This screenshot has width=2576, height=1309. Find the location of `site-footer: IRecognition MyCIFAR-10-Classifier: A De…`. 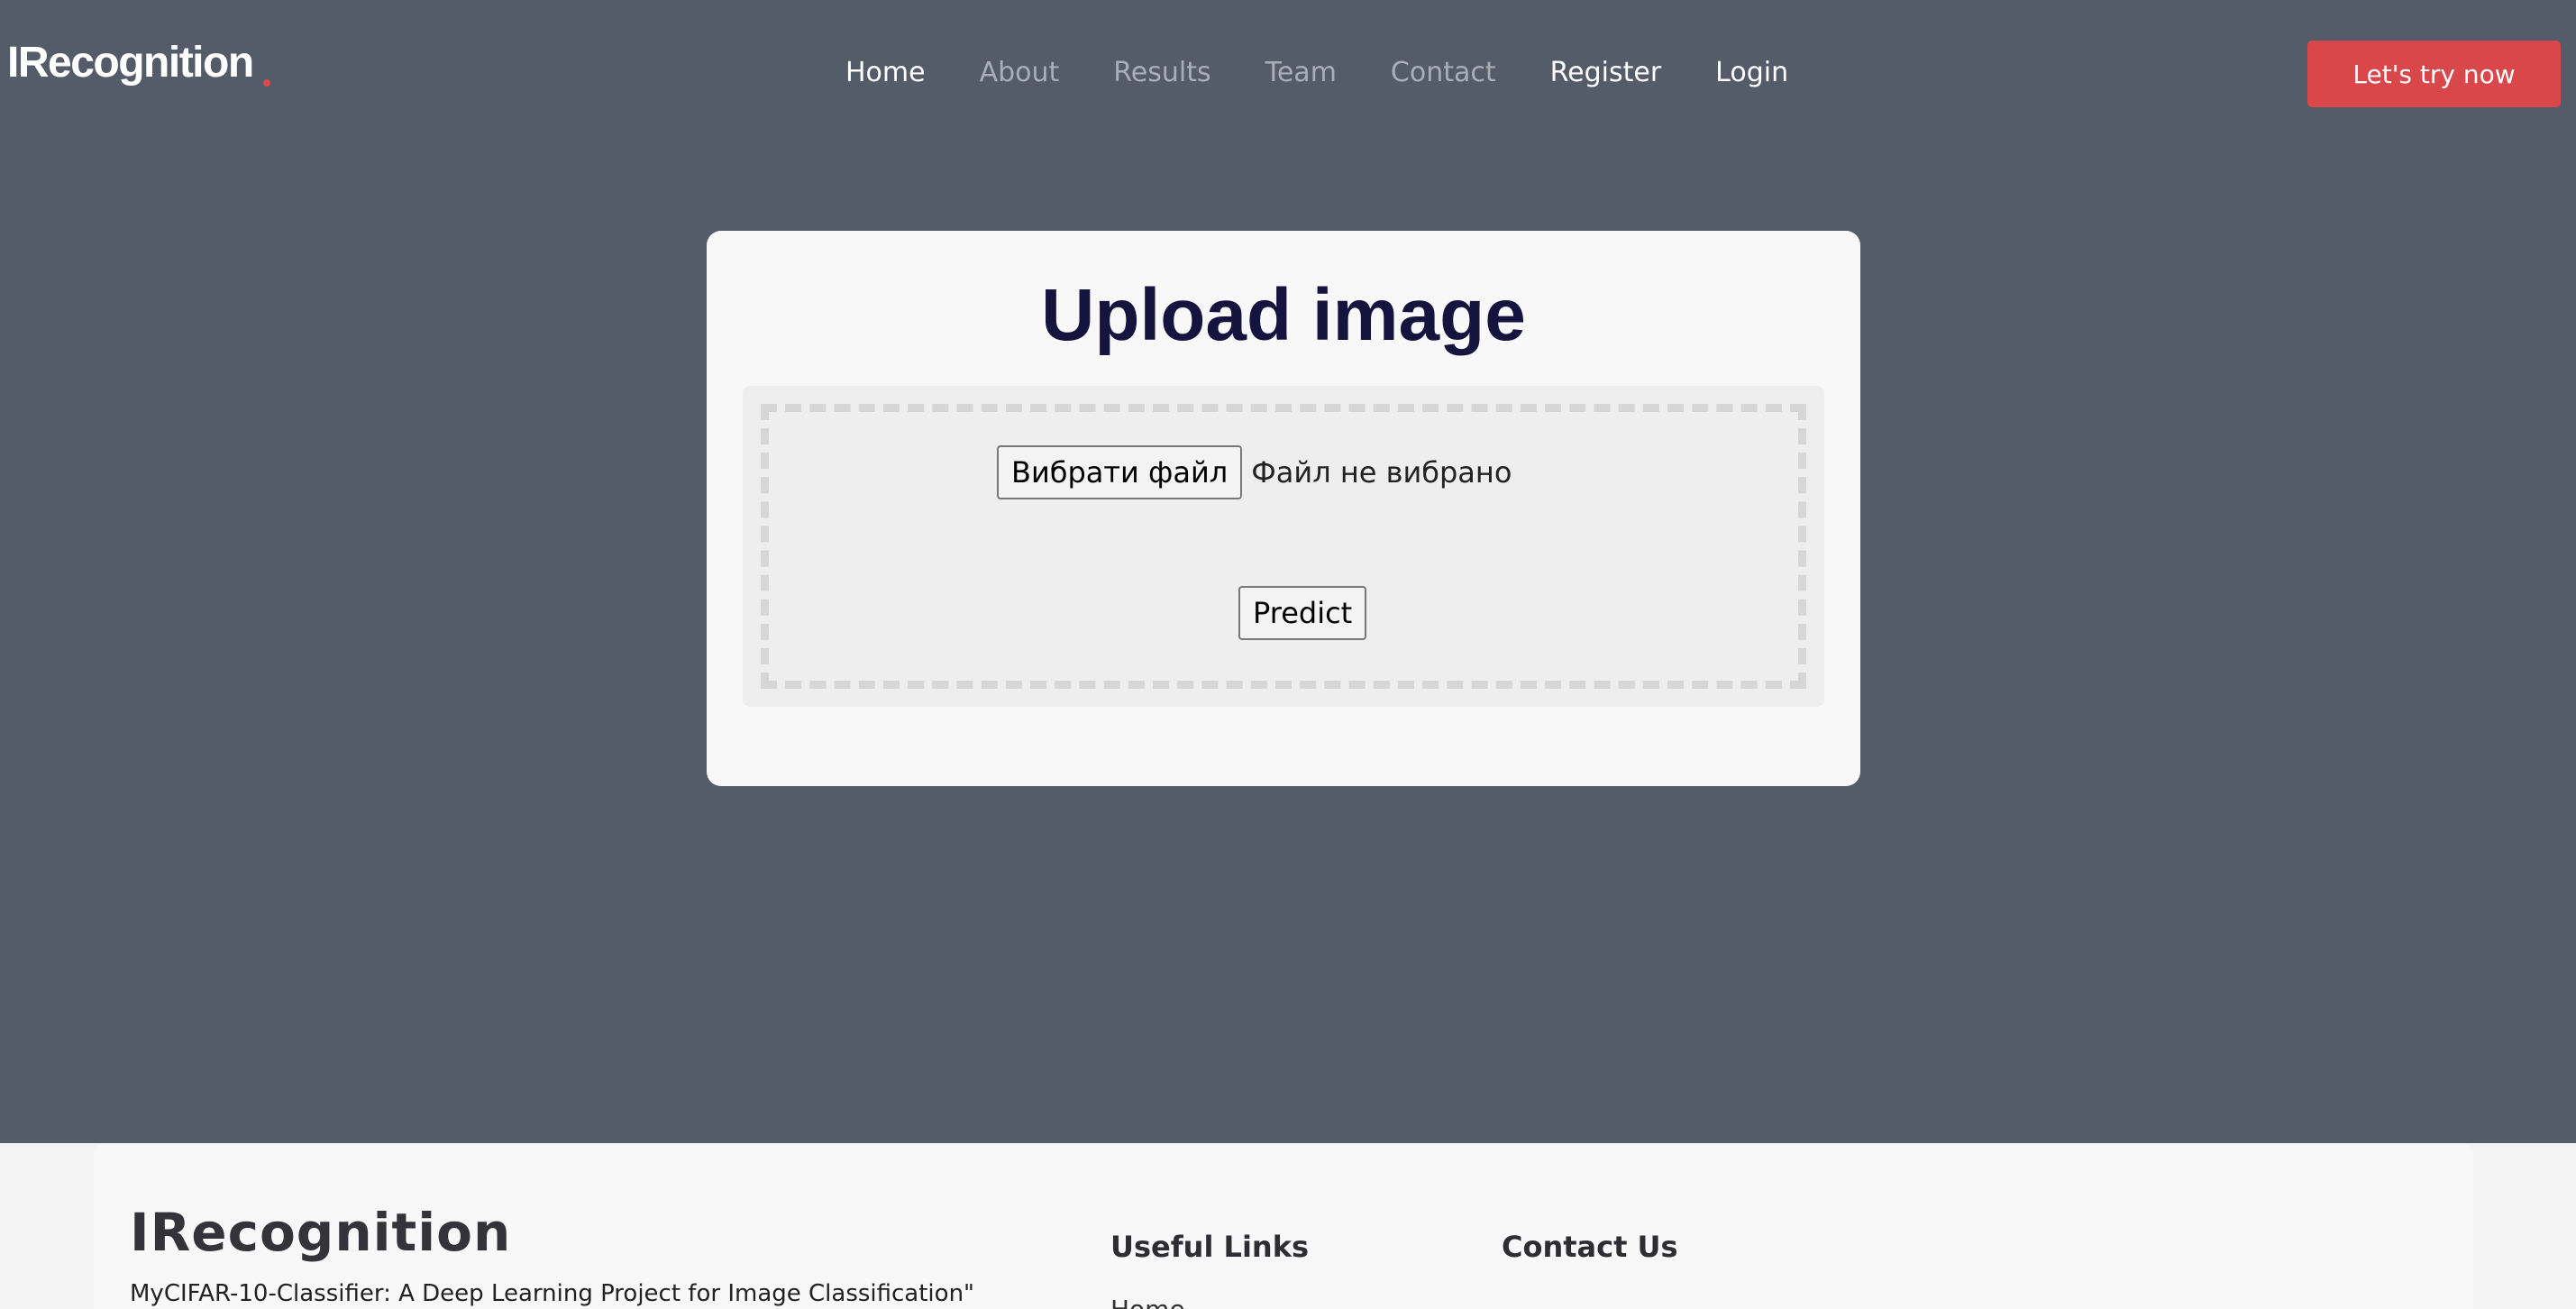

site-footer: IRecognition MyCIFAR-10-Classifier: A De… is located at coordinates (1283, 1227).